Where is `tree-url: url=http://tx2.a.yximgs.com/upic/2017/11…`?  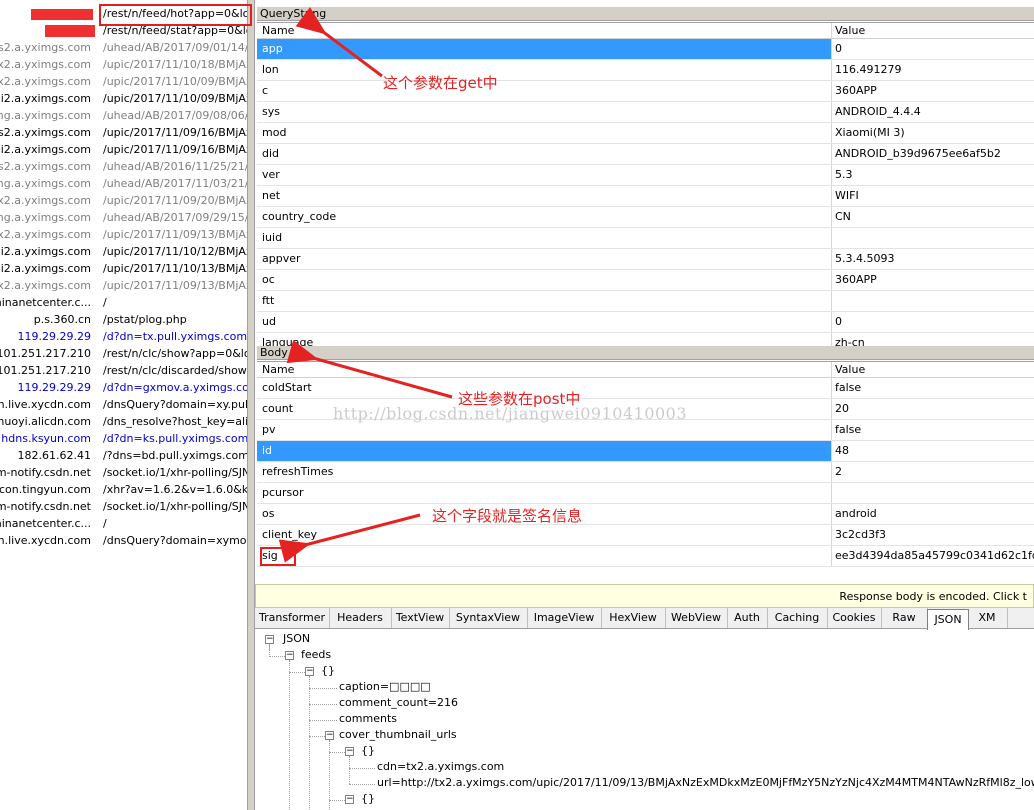
tree-url: url=http://tx2.a.yximgs.com/upic/2017/11… is located at coordinates (705, 783).